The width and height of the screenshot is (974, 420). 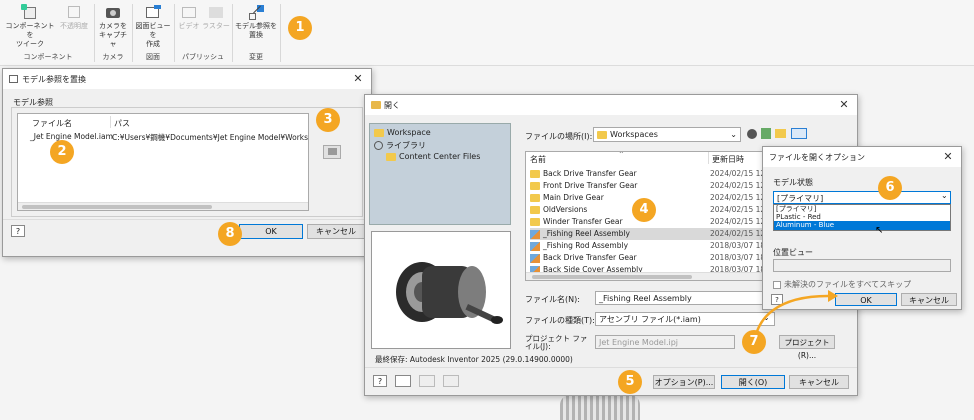 What do you see at coordinates (400, 145) in the screenshot?
I see `tree-item-library: ライブラリ` at bounding box center [400, 145].